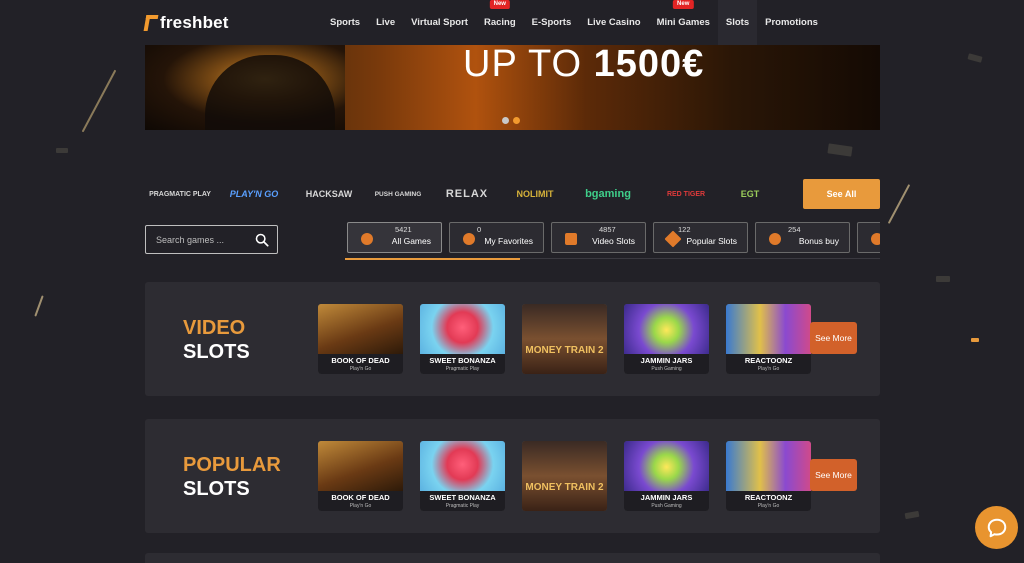 The image size is (1024, 563). Describe the element at coordinates (505, 120) in the screenshot. I see `banner-dot` at that location.